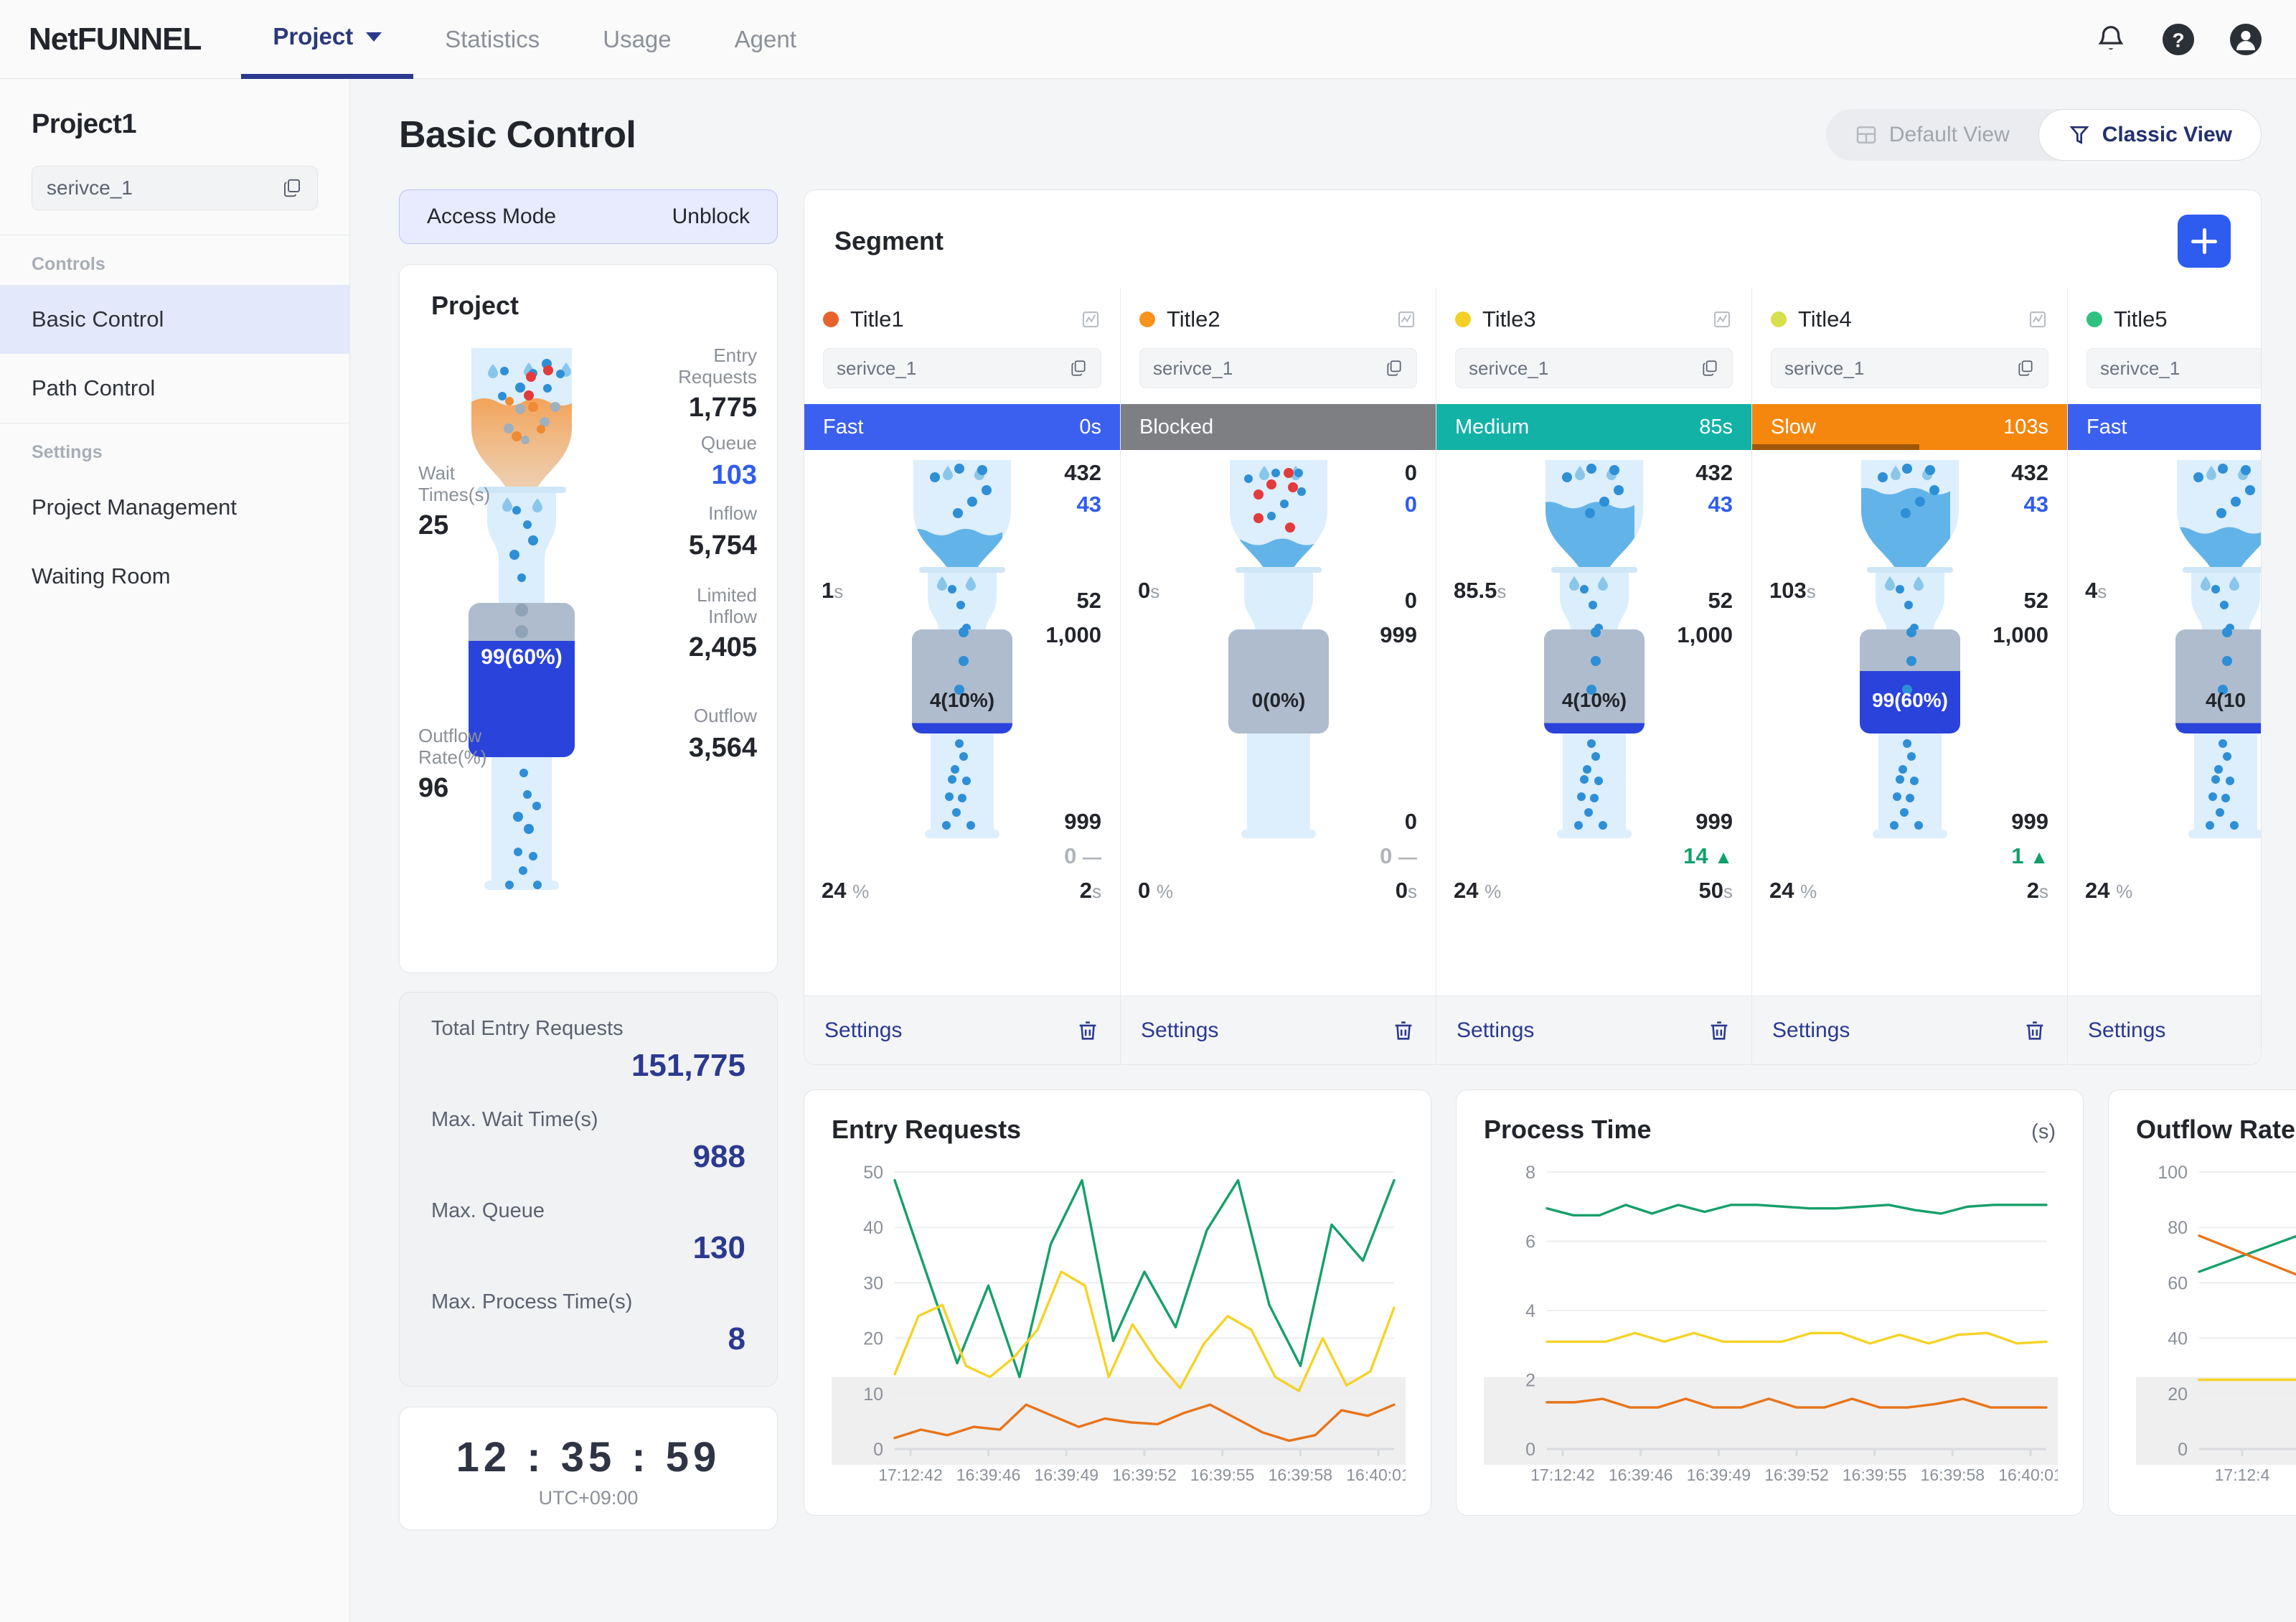  I want to click on grid-layout-icon, so click(1866, 135).